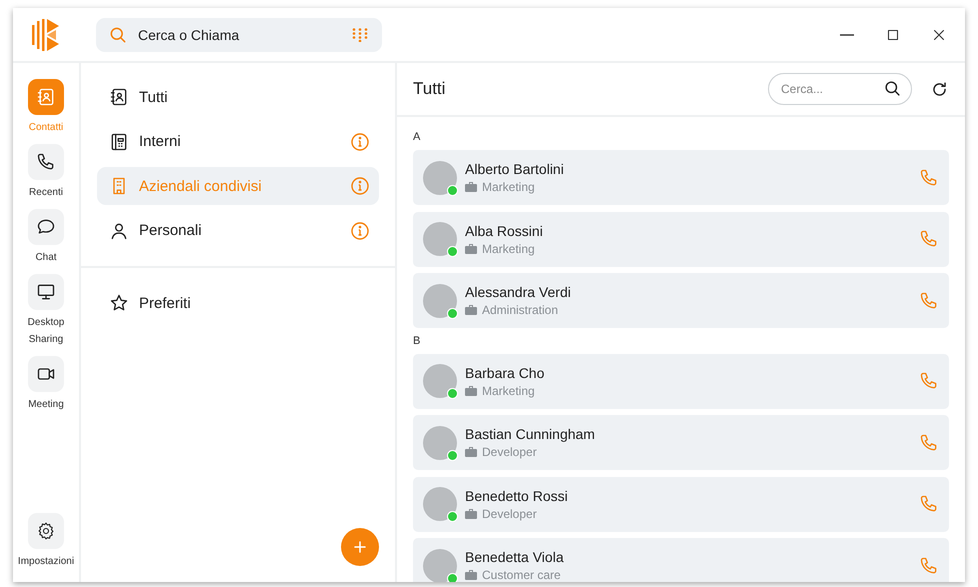 This screenshot has height=587, width=978. What do you see at coordinates (119, 230) in the screenshot?
I see `person-icon` at bounding box center [119, 230].